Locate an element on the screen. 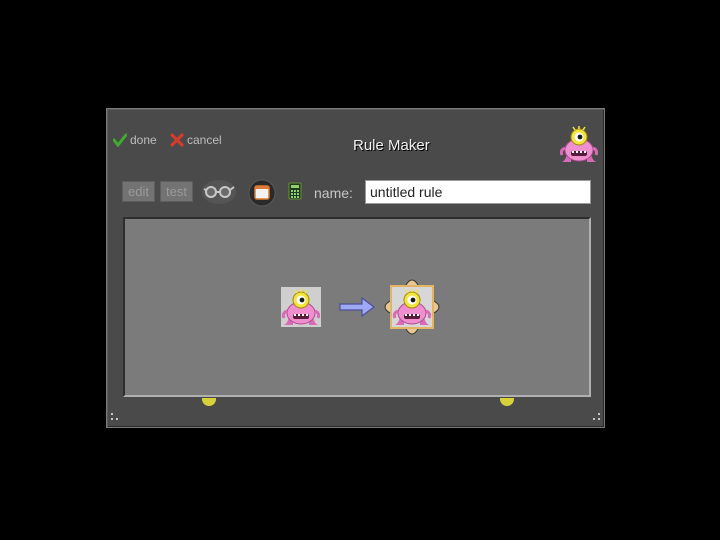 The height and width of the screenshot is (540, 720). resize-grip-left-icon is located at coordinates (116, 418).